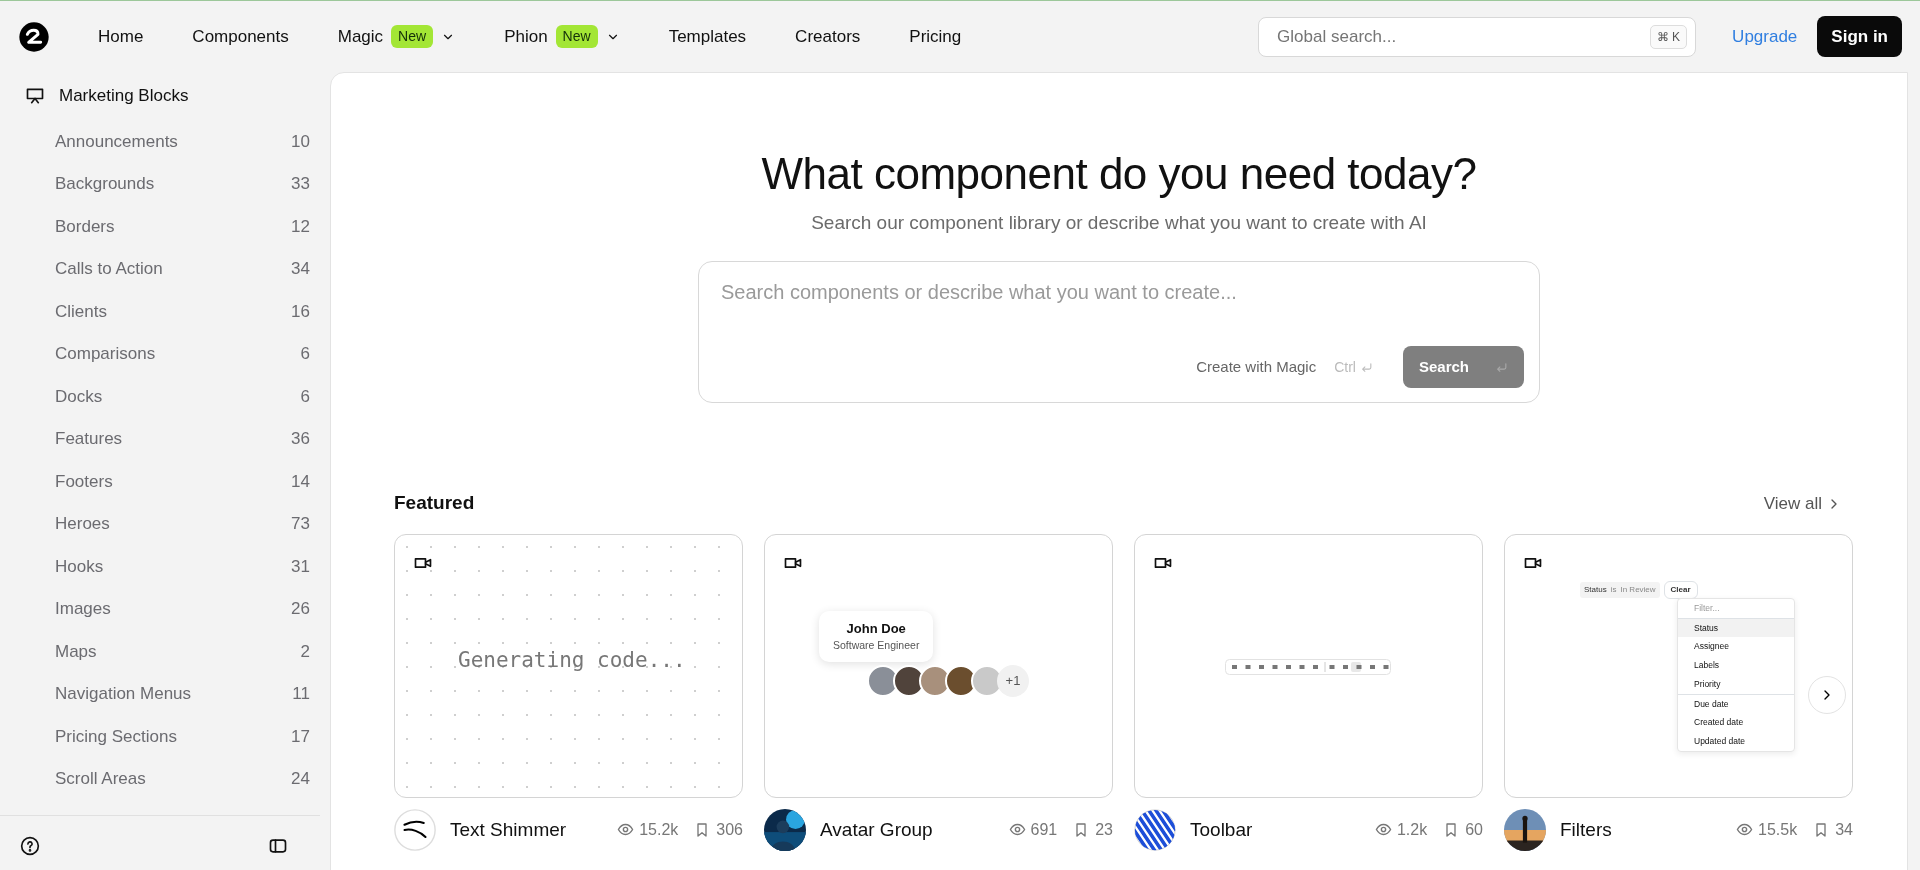  What do you see at coordinates (1155, 829) in the screenshot?
I see `striped-logo-icon` at bounding box center [1155, 829].